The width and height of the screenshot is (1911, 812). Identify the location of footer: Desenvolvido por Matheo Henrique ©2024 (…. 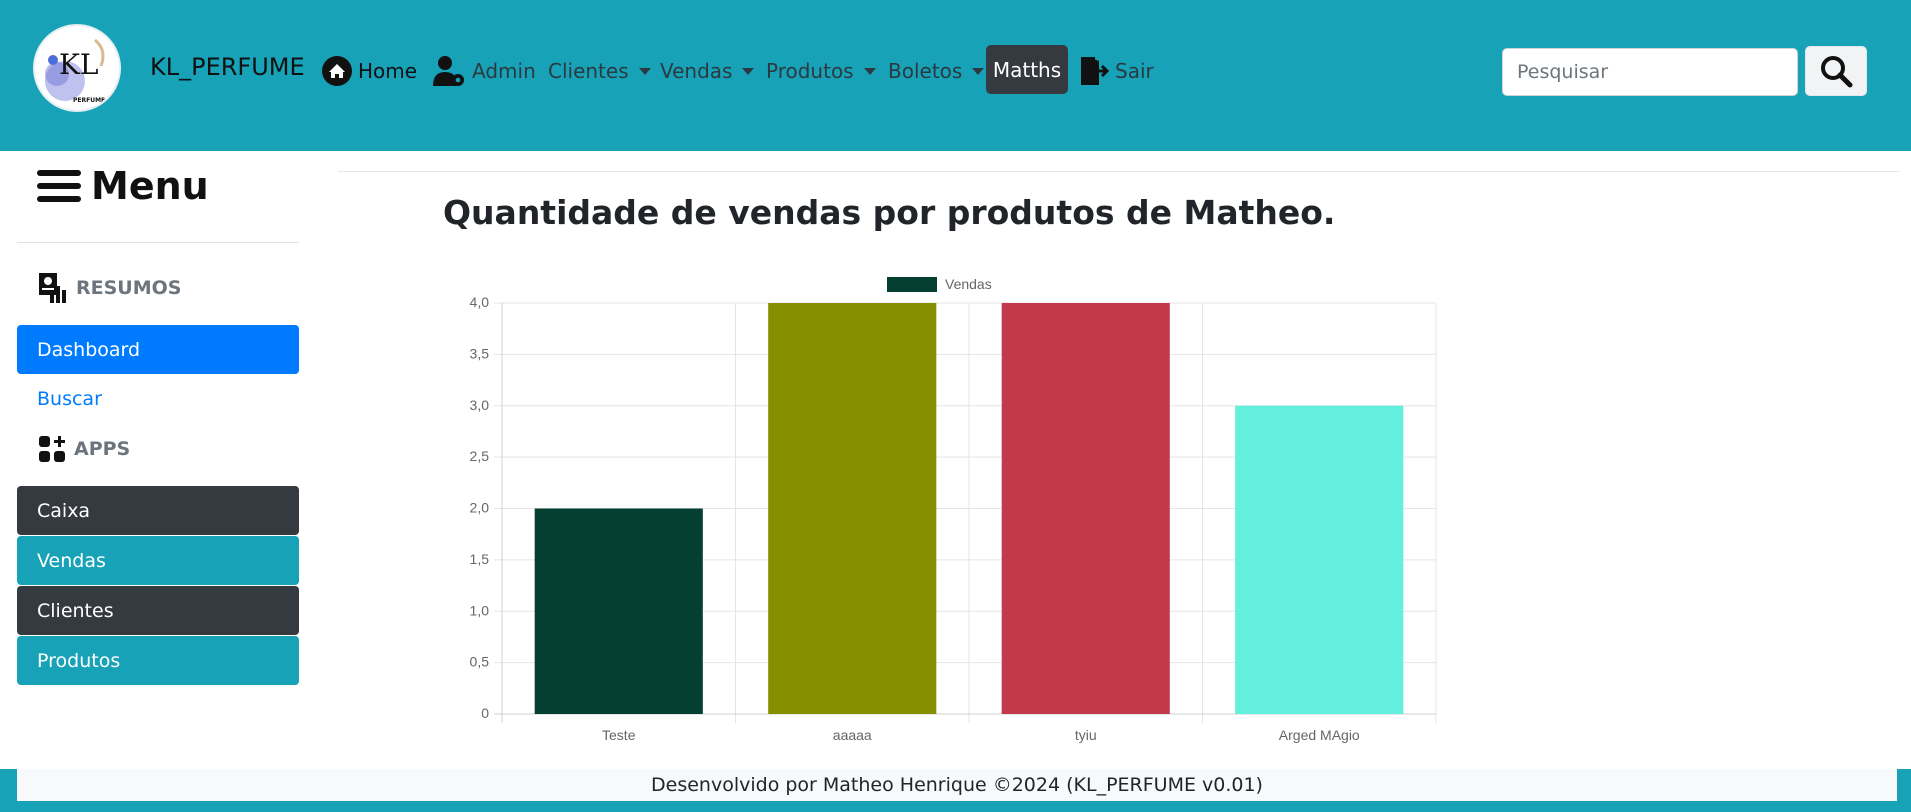
(957, 785).